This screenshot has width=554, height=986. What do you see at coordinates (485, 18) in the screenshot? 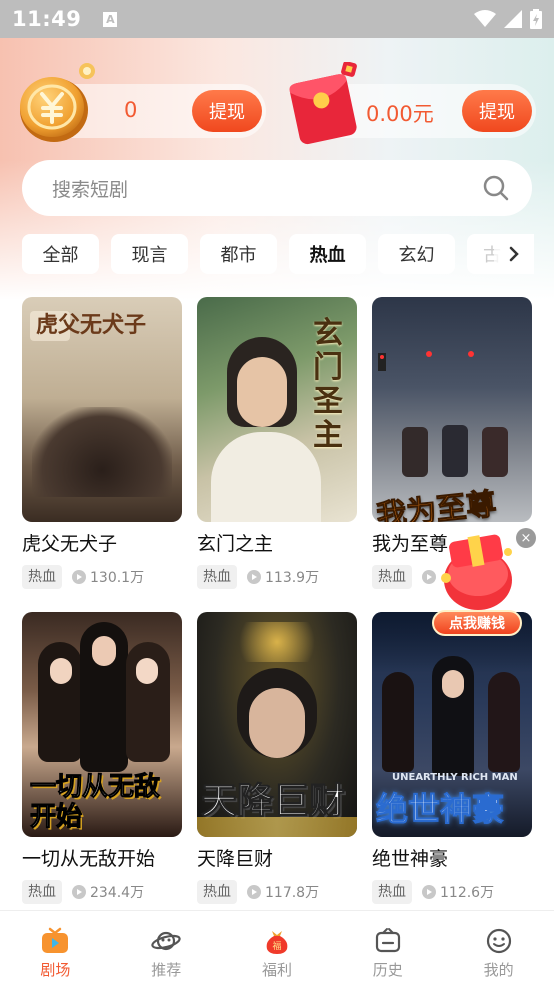
I see `wifi-icon` at bounding box center [485, 18].